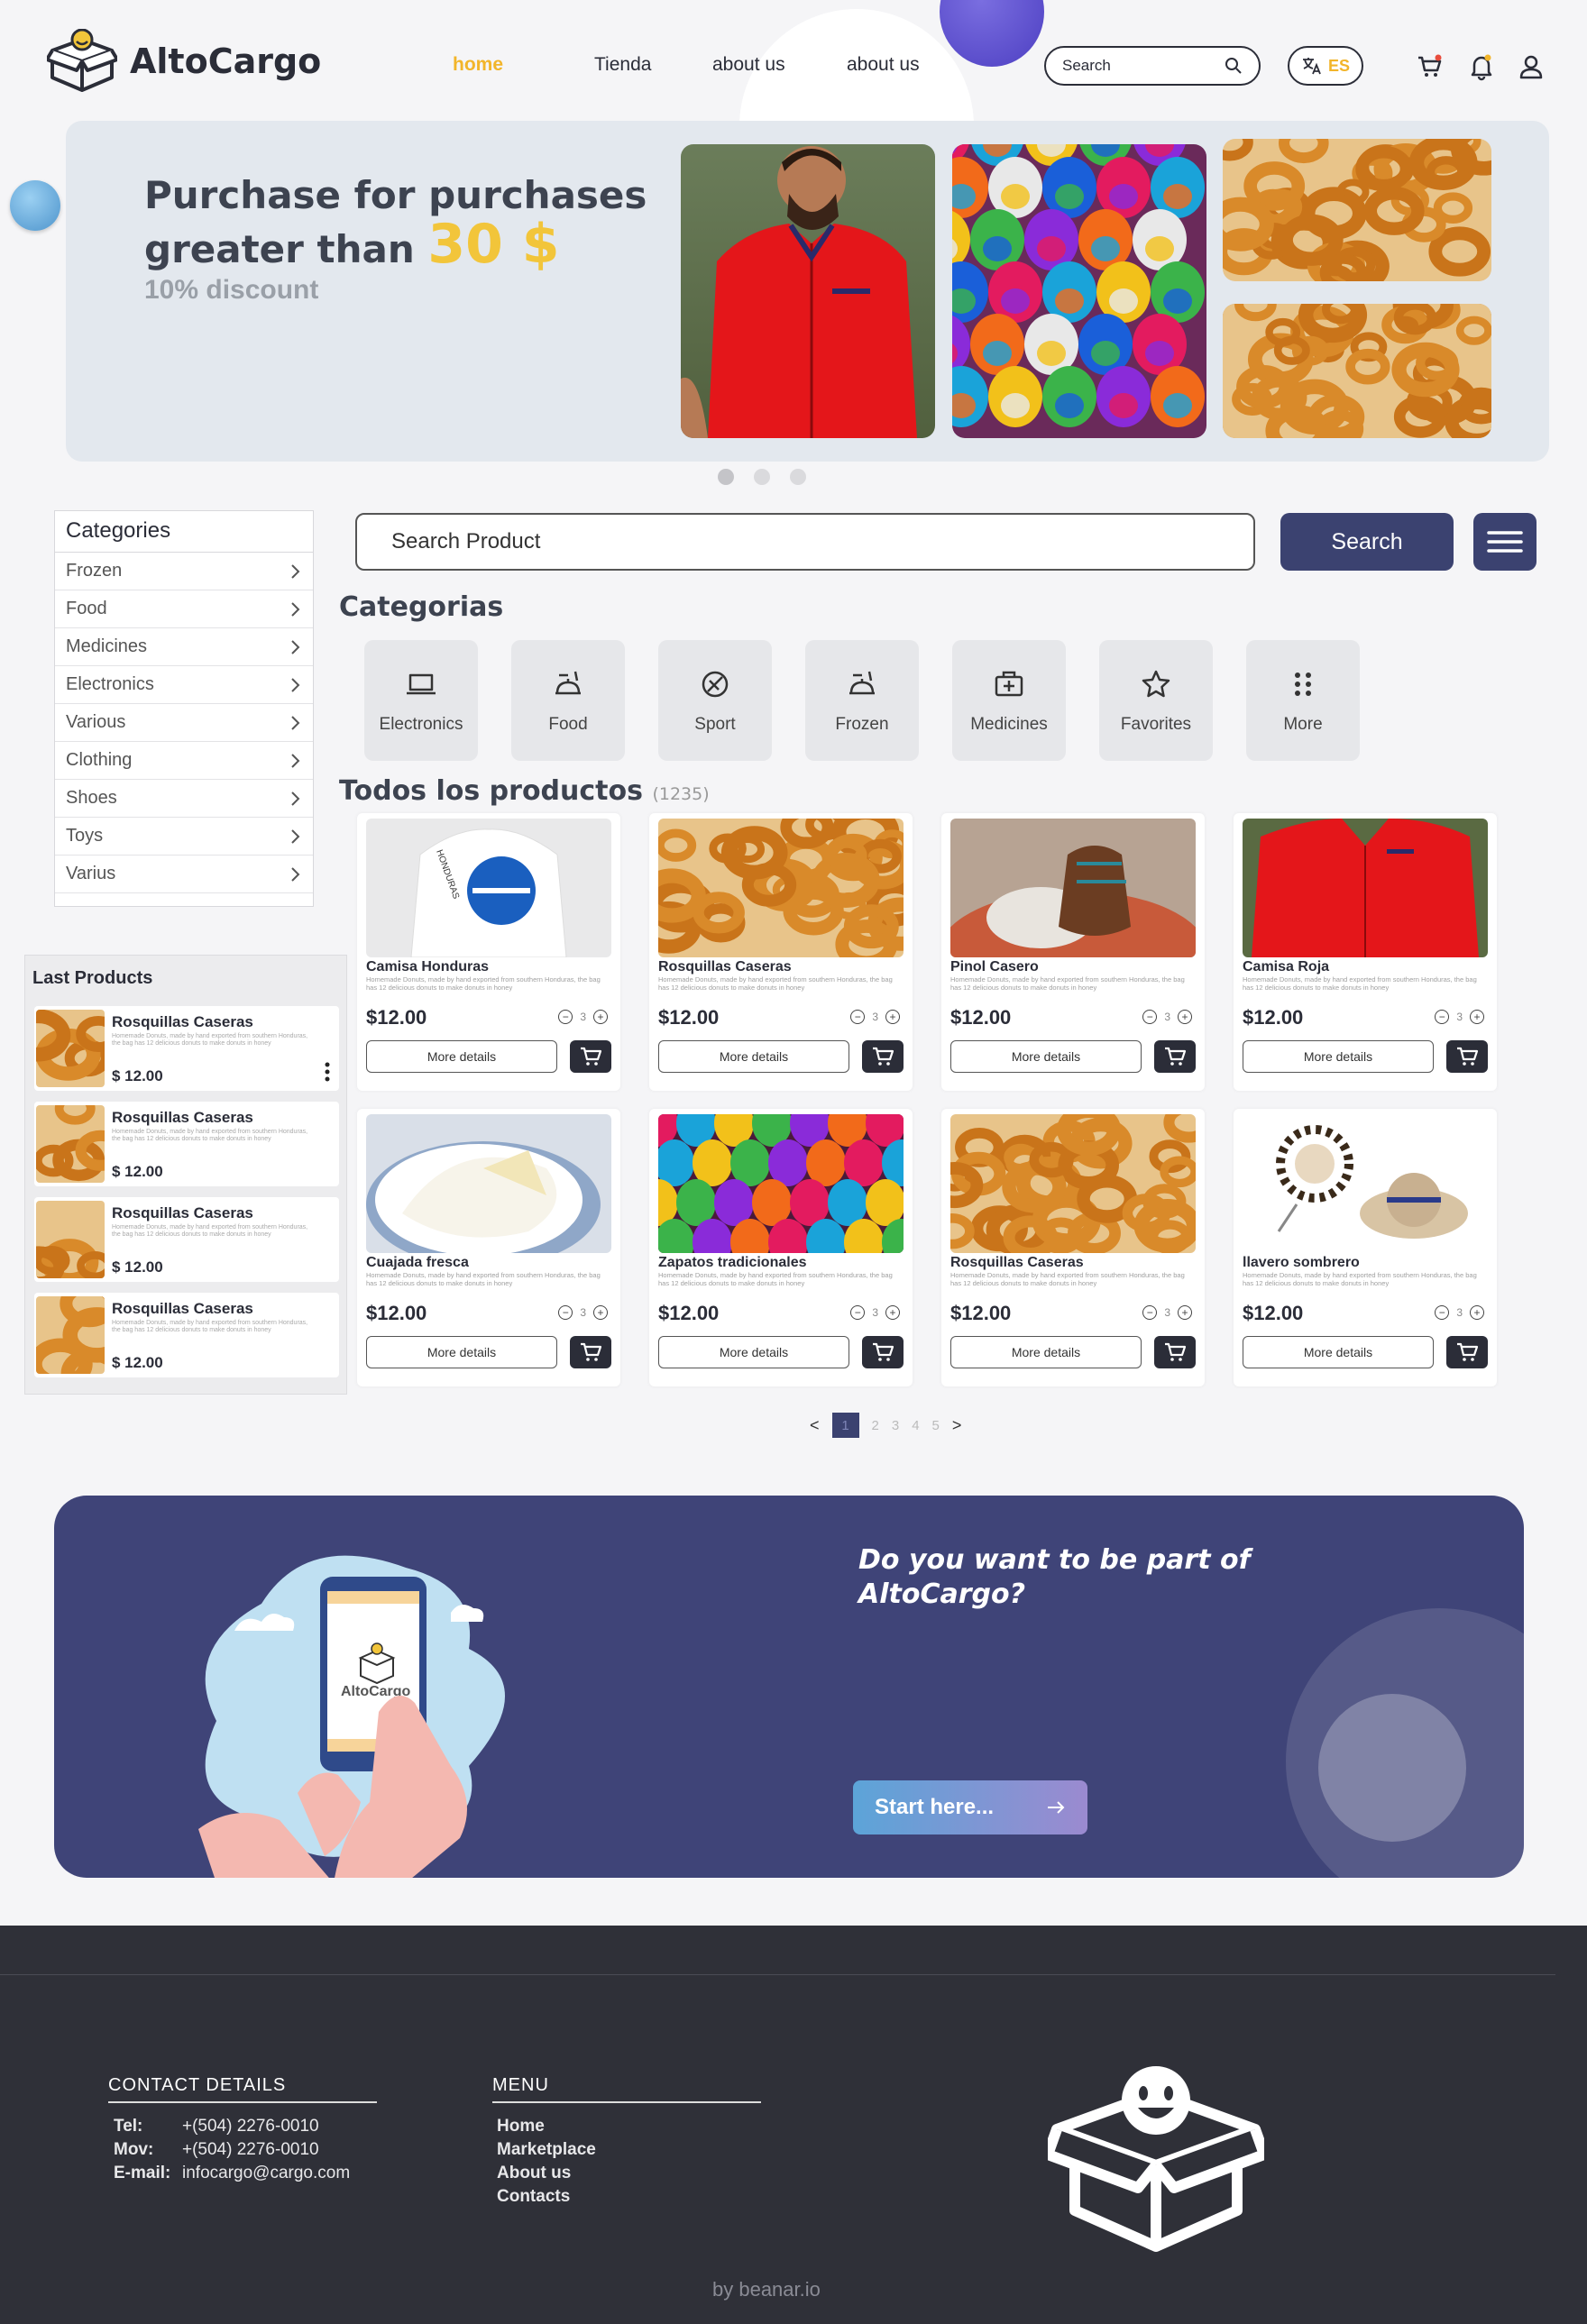 This screenshot has width=1587, height=2324. What do you see at coordinates (1367, 542) in the screenshot?
I see `product-search-button: Search` at bounding box center [1367, 542].